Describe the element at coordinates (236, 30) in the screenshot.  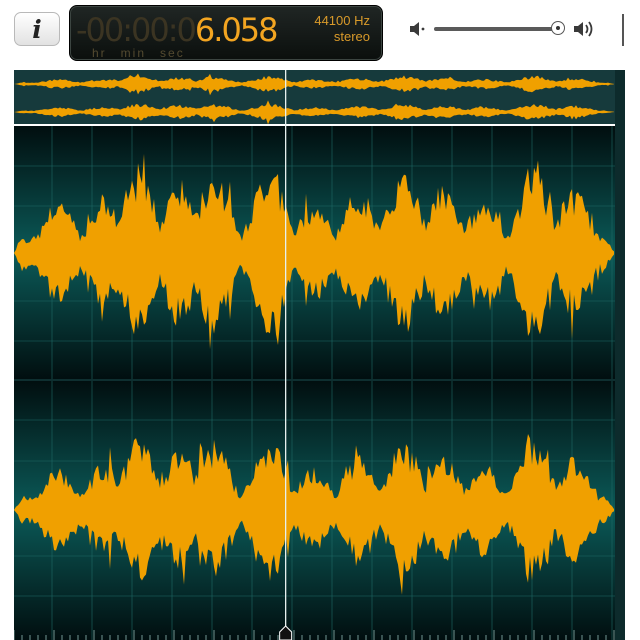
I see `time-value: 6.058` at that location.